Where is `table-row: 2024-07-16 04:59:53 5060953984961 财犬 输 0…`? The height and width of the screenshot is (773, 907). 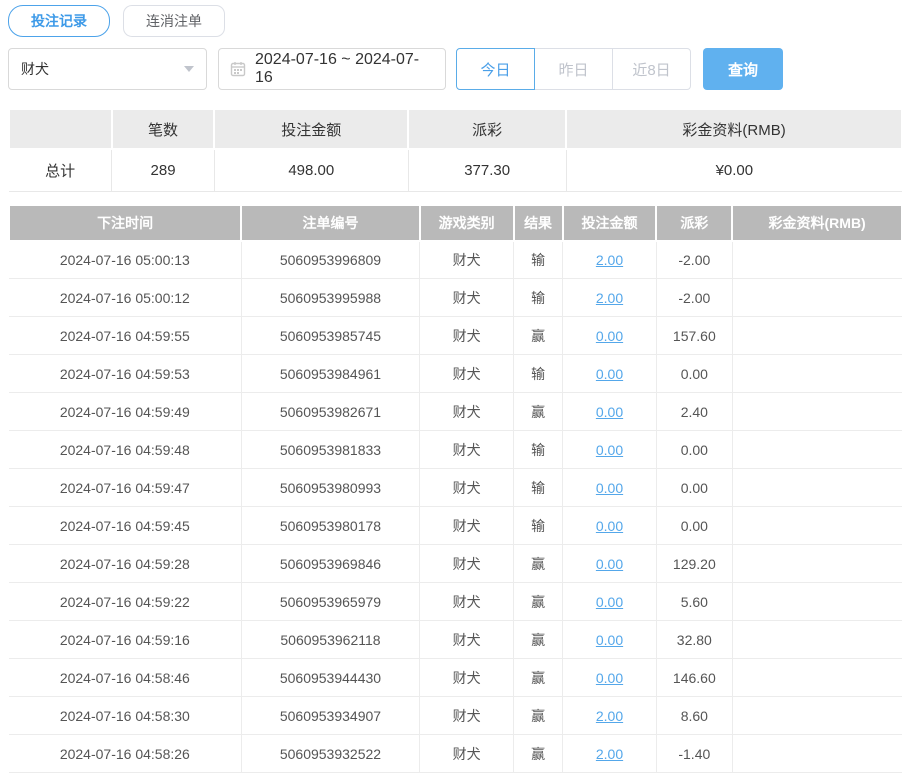
table-row: 2024-07-16 04:59:53 5060953984961 财犬 输 0… is located at coordinates (455, 374).